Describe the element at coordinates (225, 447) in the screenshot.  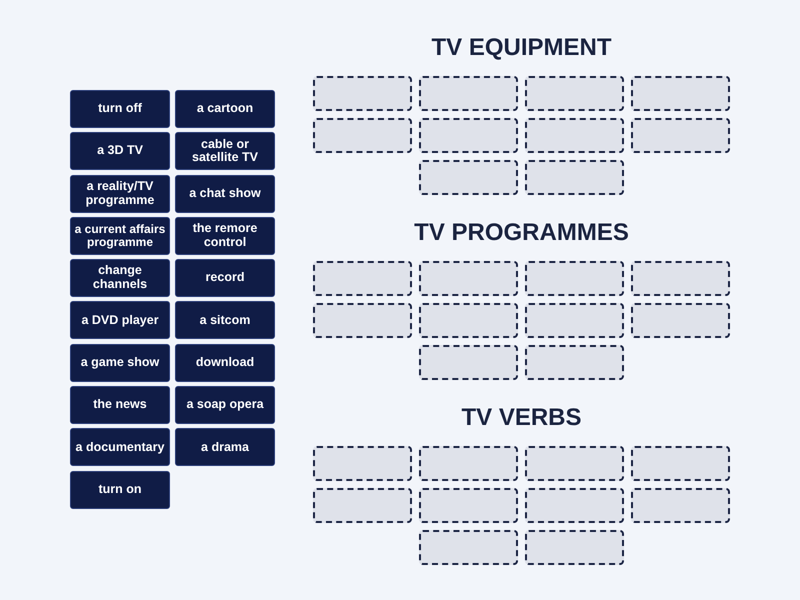
I see `word-card: a drama` at that location.